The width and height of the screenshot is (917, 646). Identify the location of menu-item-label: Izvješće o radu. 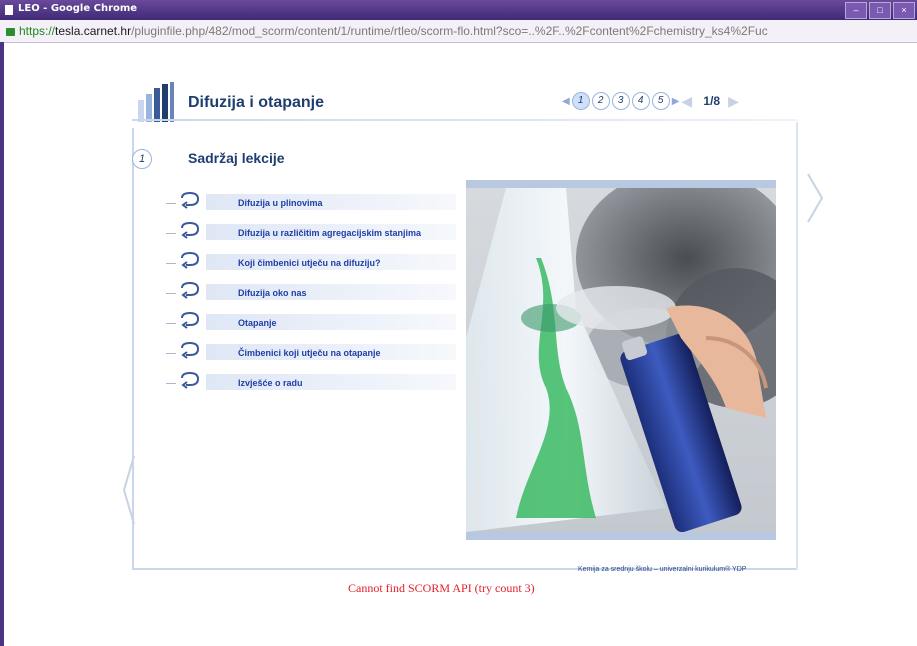
(270, 383).